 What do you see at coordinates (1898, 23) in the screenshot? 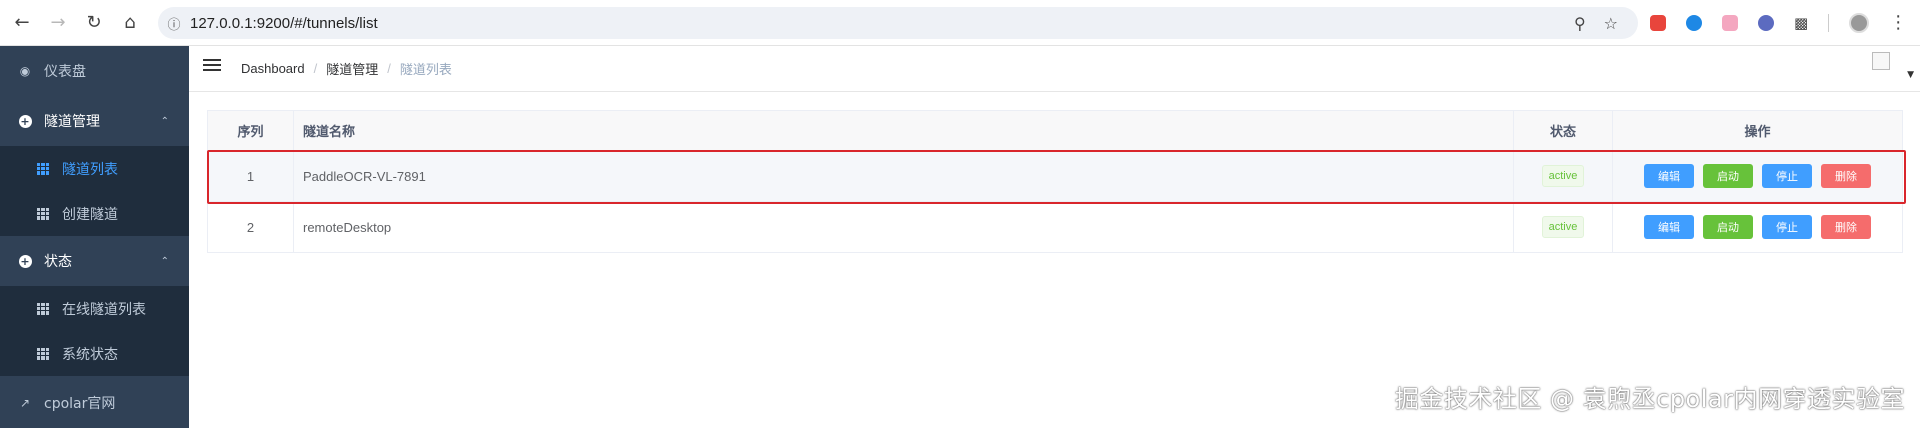
I see `more-menu-icon: ⋮` at bounding box center [1898, 23].